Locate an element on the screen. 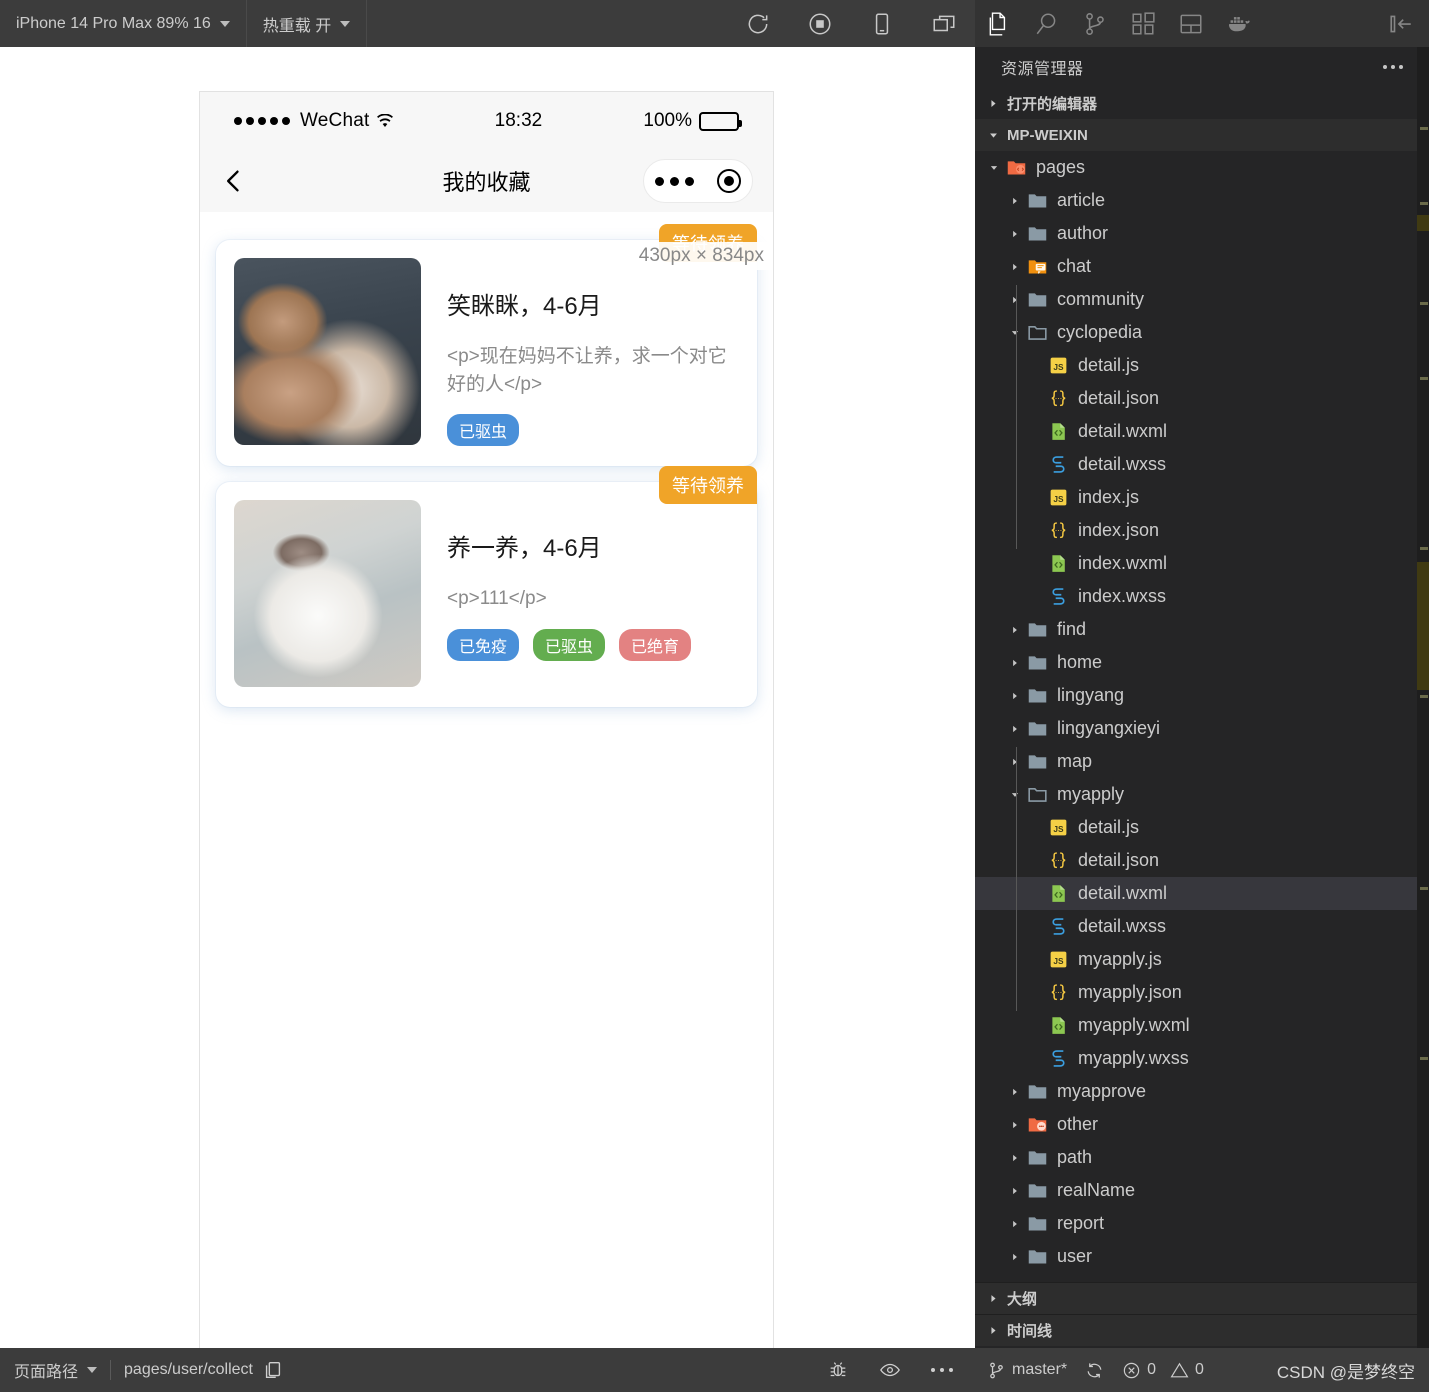 Image resolution: width=1429 pixels, height=1392 pixels. section-workspace: MP-WEIXIN is located at coordinates (1202, 135).